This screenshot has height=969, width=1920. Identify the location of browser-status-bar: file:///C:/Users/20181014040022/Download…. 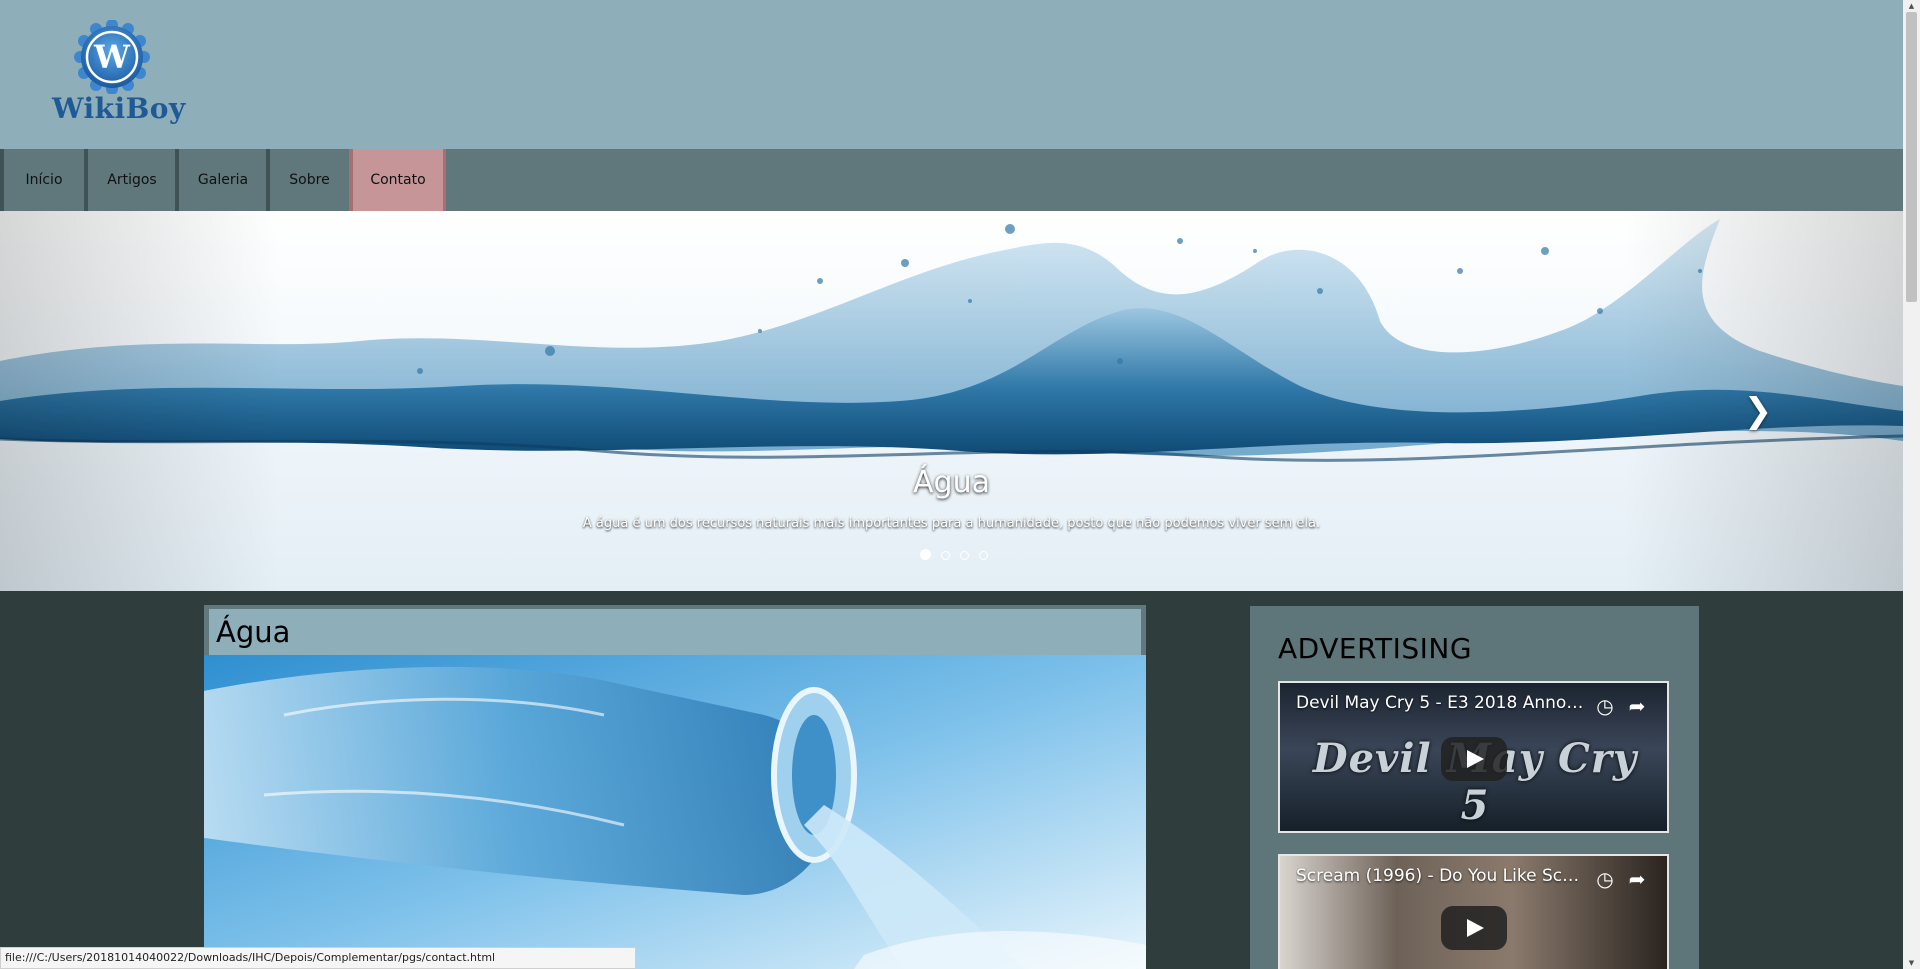
(318, 958).